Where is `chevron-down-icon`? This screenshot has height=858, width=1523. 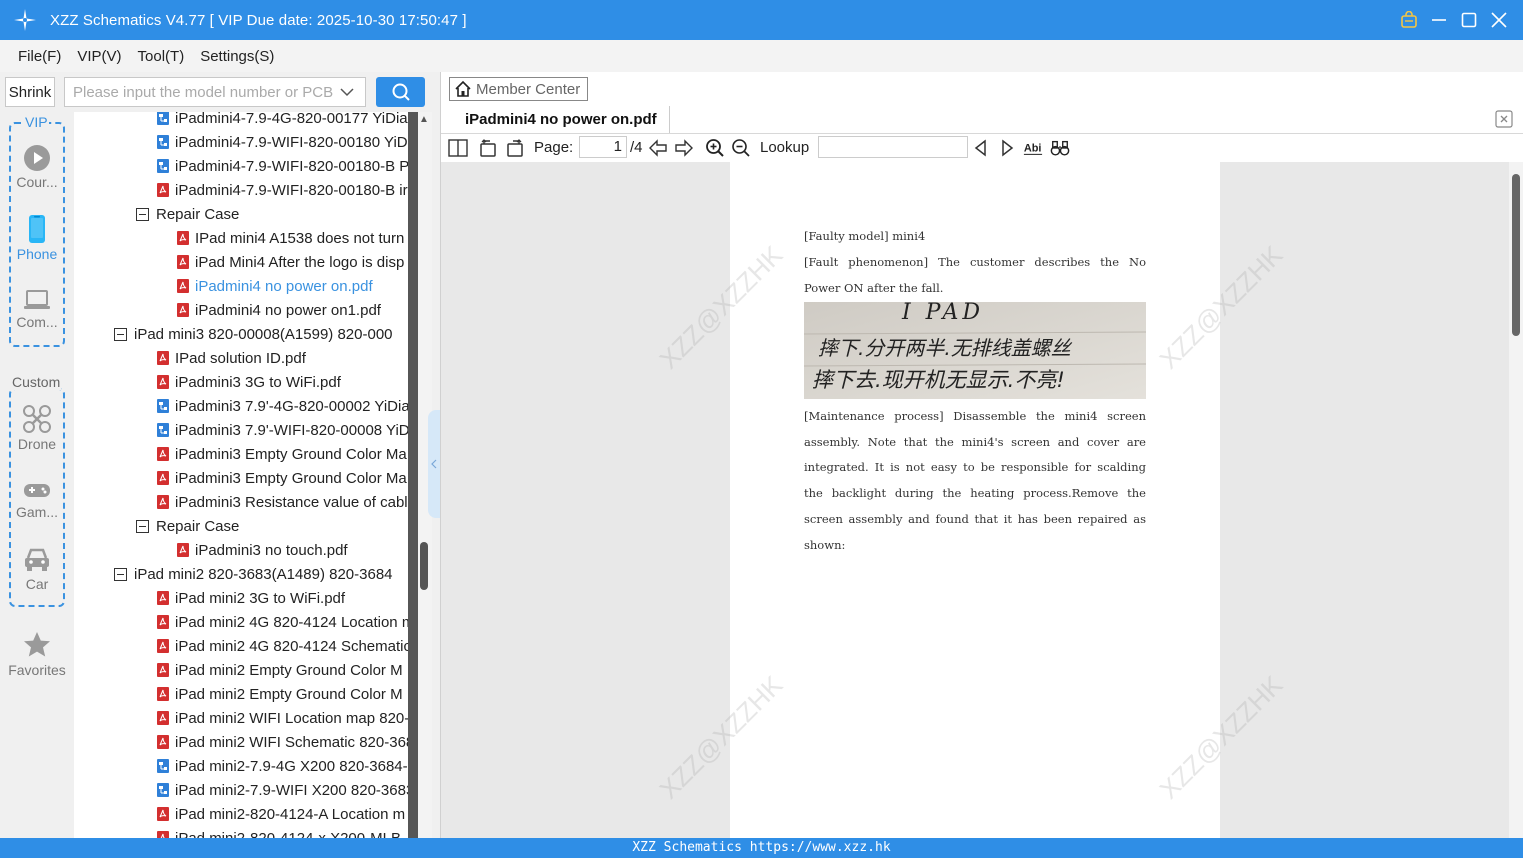 chevron-down-icon is located at coordinates (347, 92).